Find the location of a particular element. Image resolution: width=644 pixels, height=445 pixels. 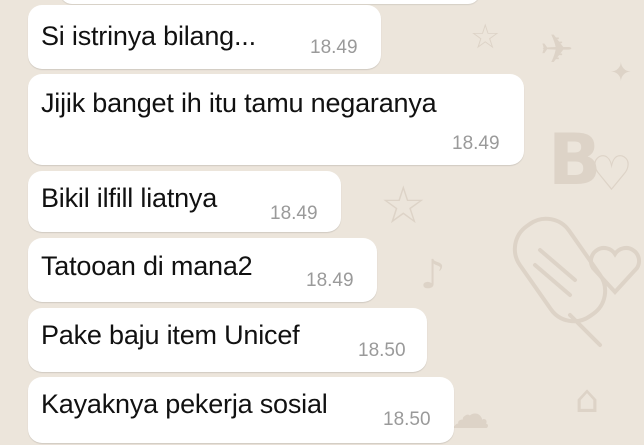

message-bubble: Pake baju item Unicef 18.50 is located at coordinates (227, 340).